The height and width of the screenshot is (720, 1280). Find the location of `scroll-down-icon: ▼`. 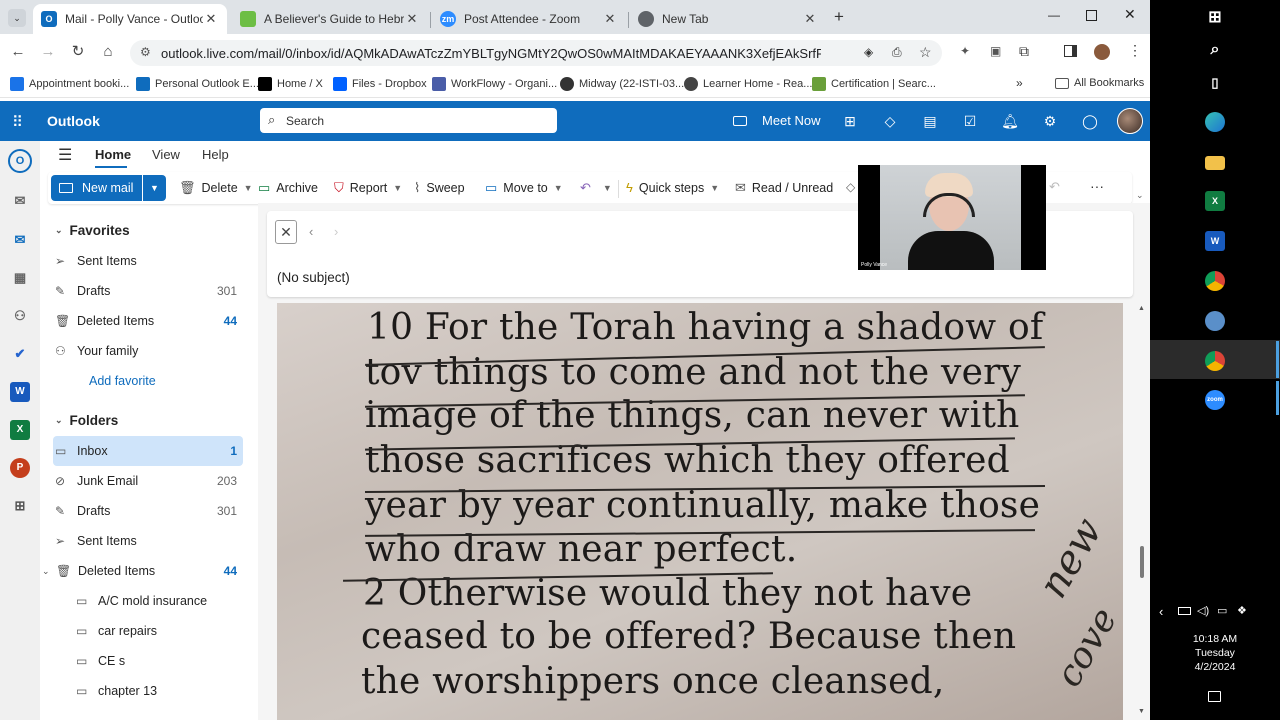

scroll-down-icon: ▼ is located at coordinates (1141, 711).